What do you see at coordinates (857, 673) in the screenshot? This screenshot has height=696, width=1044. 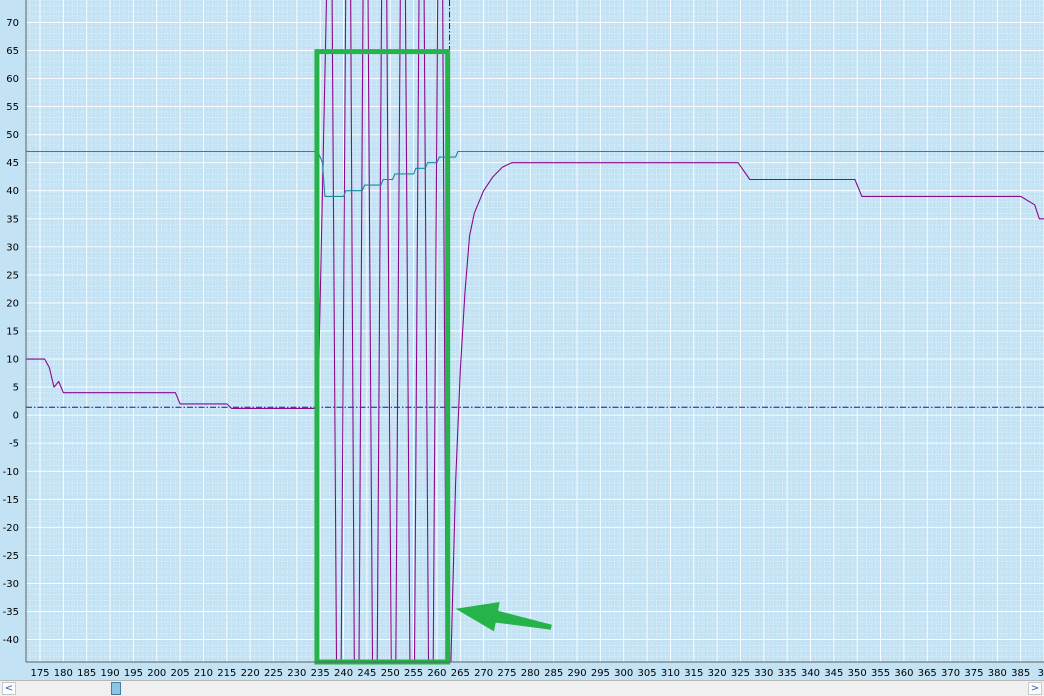 I see `x-tick-label: 350` at bounding box center [857, 673].